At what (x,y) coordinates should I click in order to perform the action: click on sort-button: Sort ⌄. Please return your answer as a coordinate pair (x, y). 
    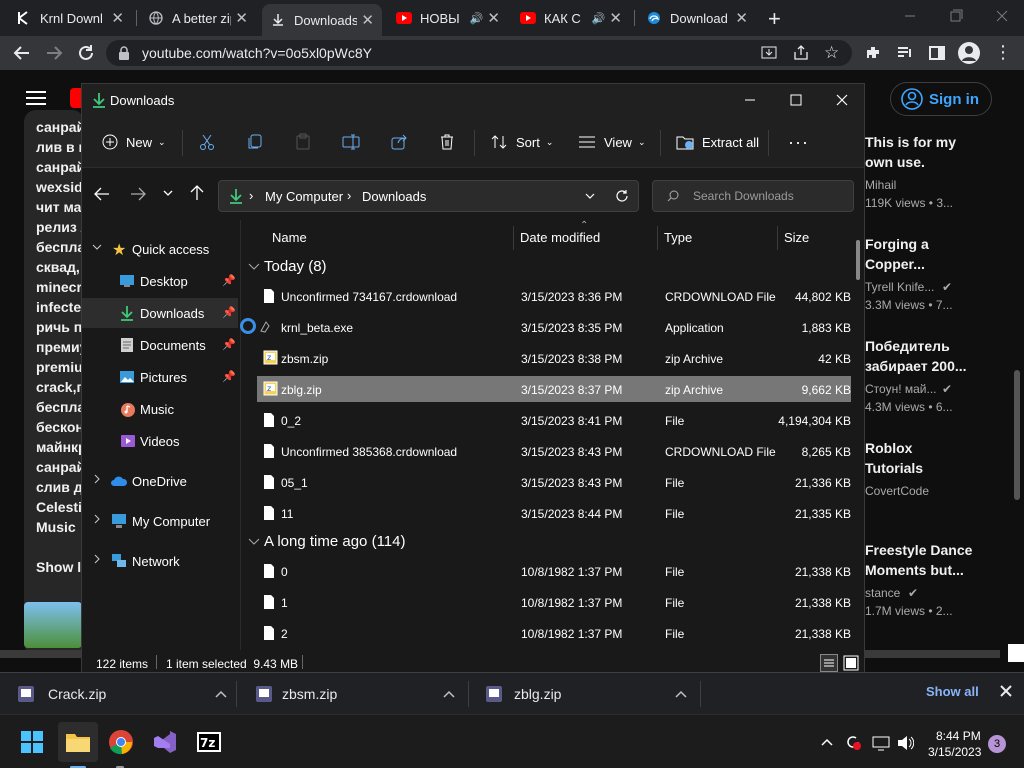
    Looking at the image, I should click on (521, 142).